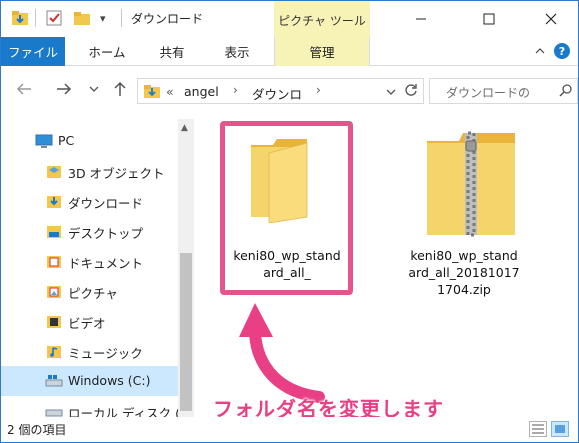  Describe the element at coordinates (186, 332) in the screenshot. I see `scrollbar-thumb` at that location.